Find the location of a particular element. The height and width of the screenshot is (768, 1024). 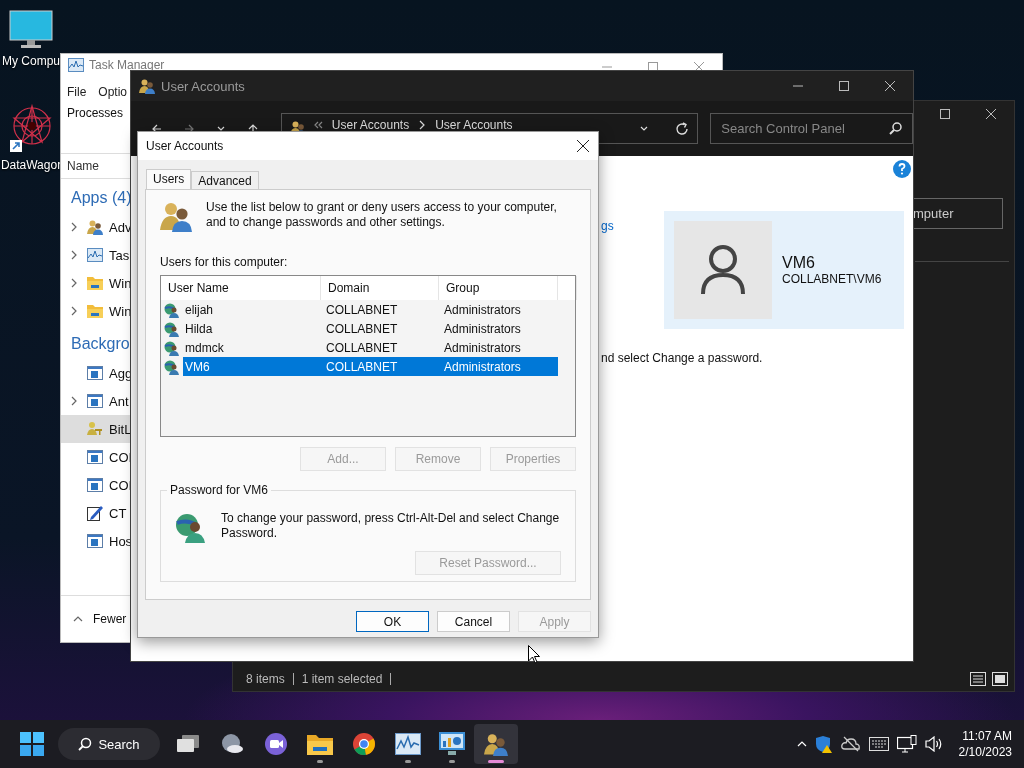

list-label: Users for this computer: is located at coordinates (224, 262).